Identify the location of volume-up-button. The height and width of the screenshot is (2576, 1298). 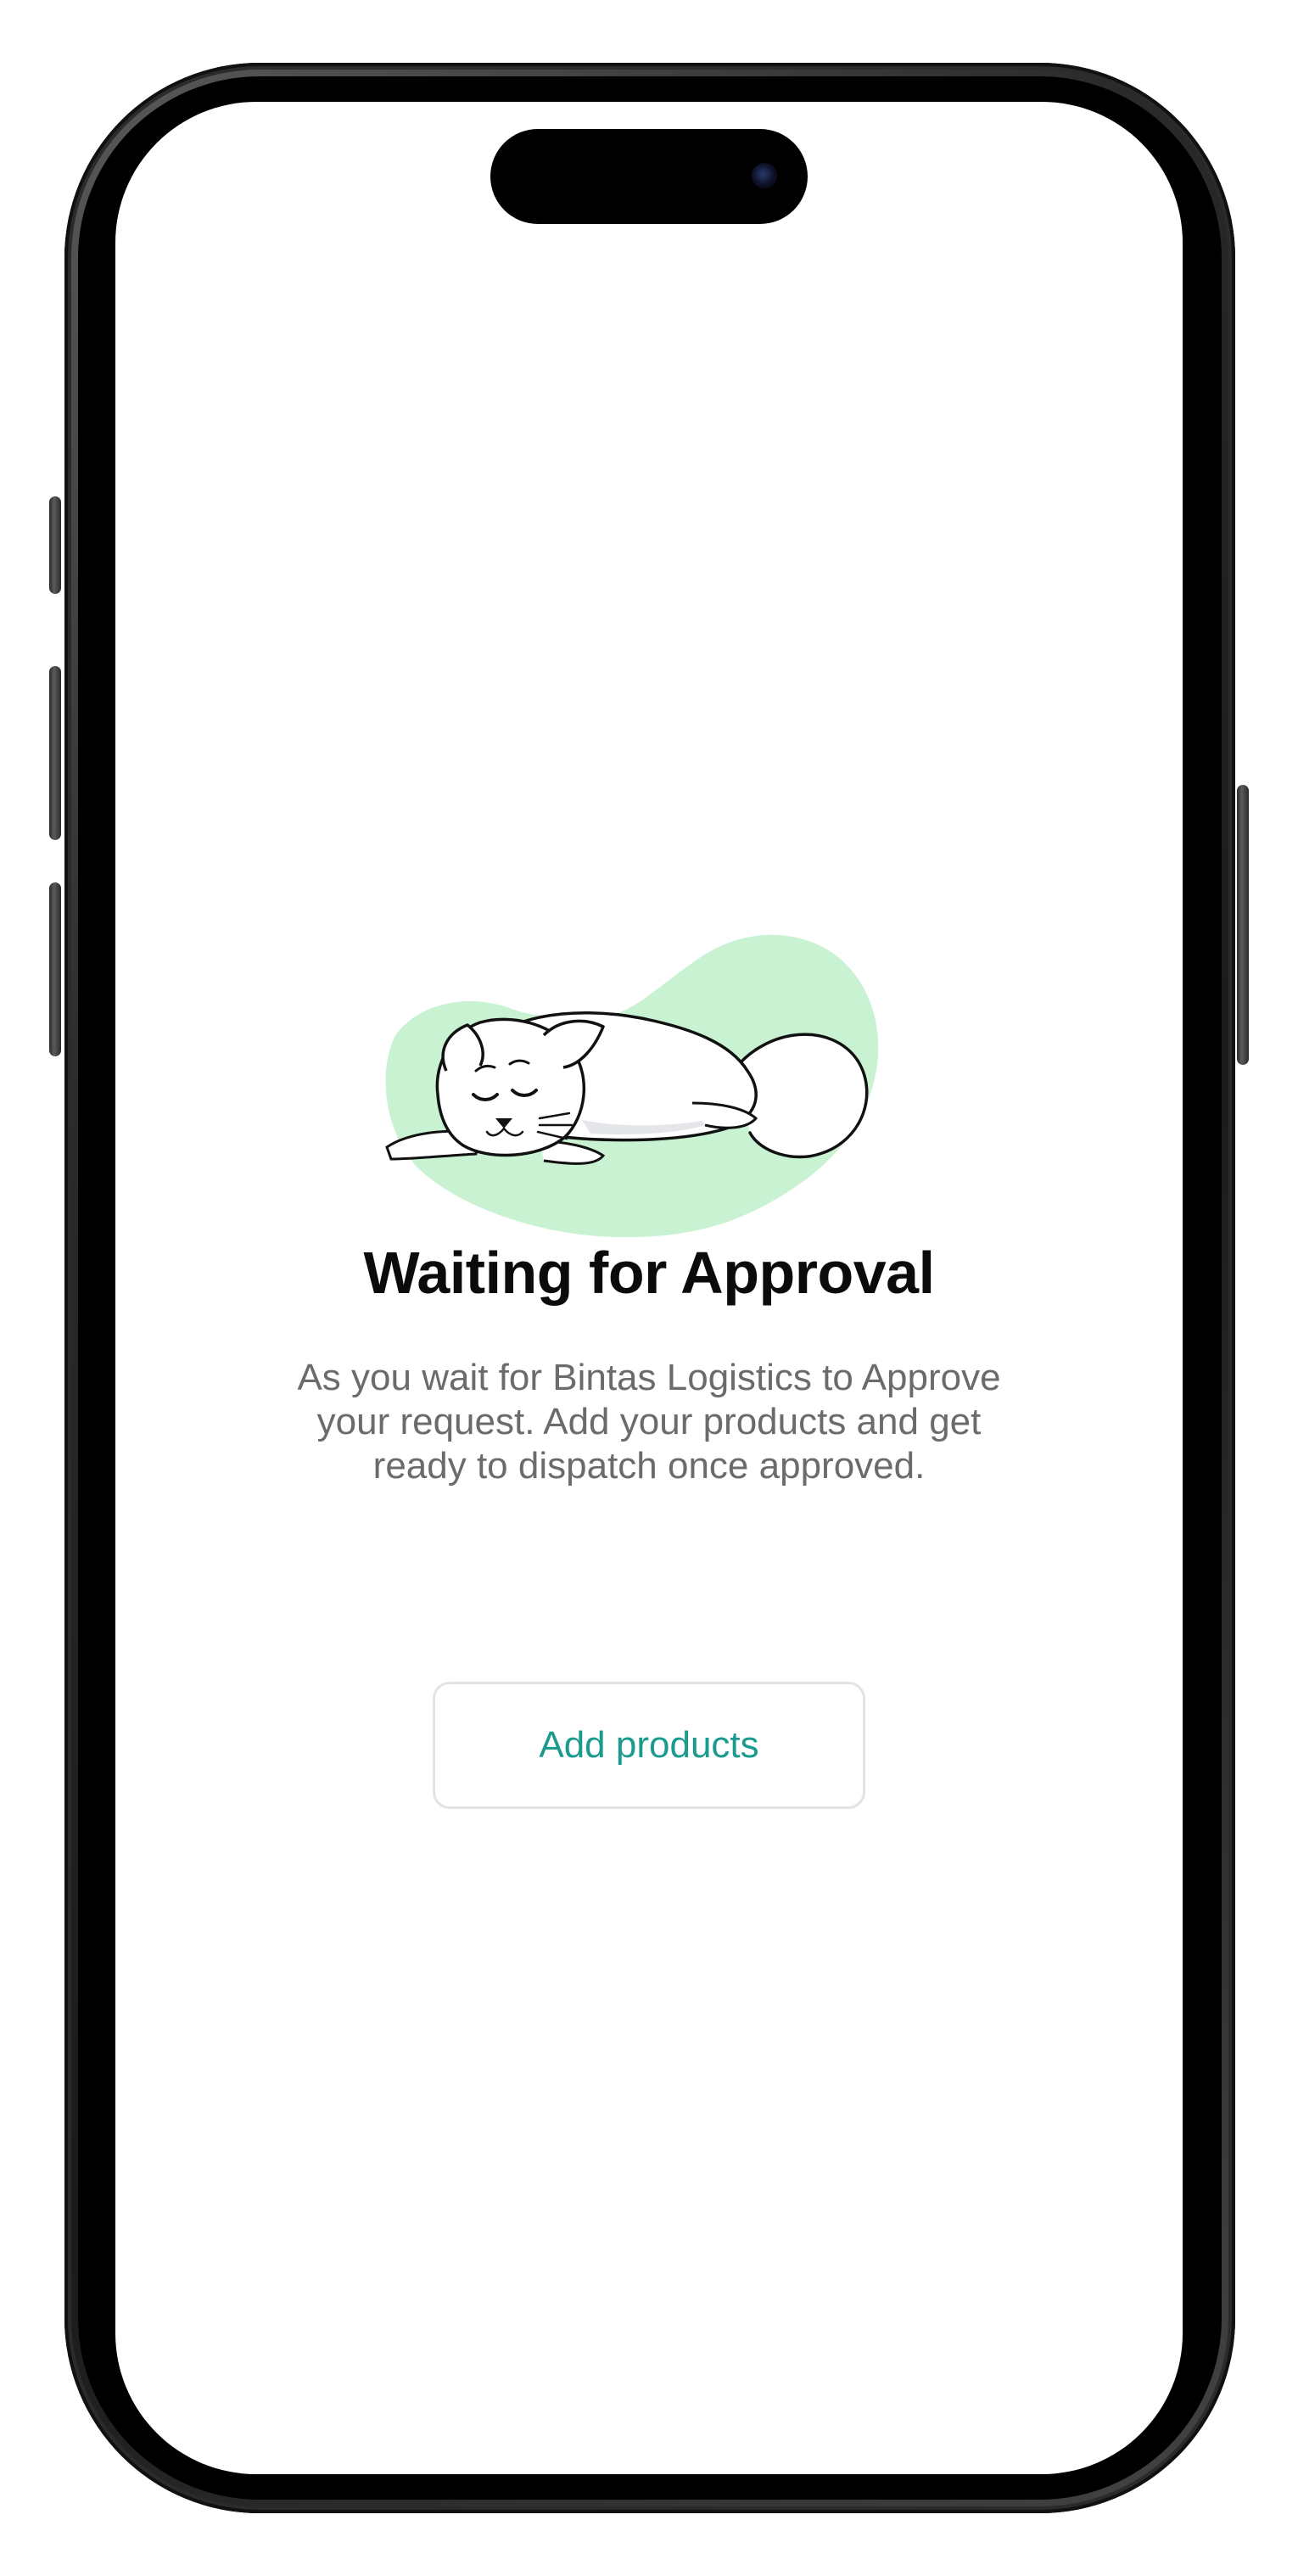
(55, 753).